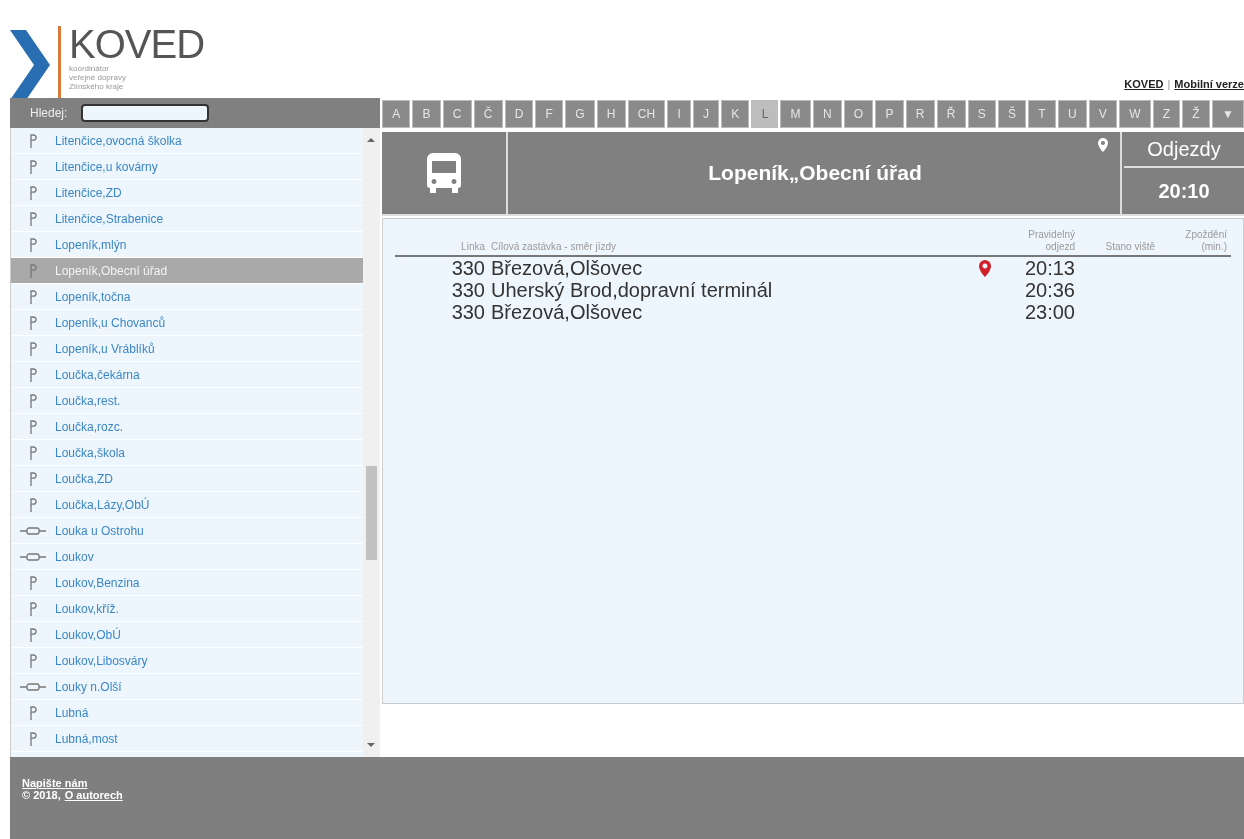  I want to click on letter-tab: U, so click(1072, 114).